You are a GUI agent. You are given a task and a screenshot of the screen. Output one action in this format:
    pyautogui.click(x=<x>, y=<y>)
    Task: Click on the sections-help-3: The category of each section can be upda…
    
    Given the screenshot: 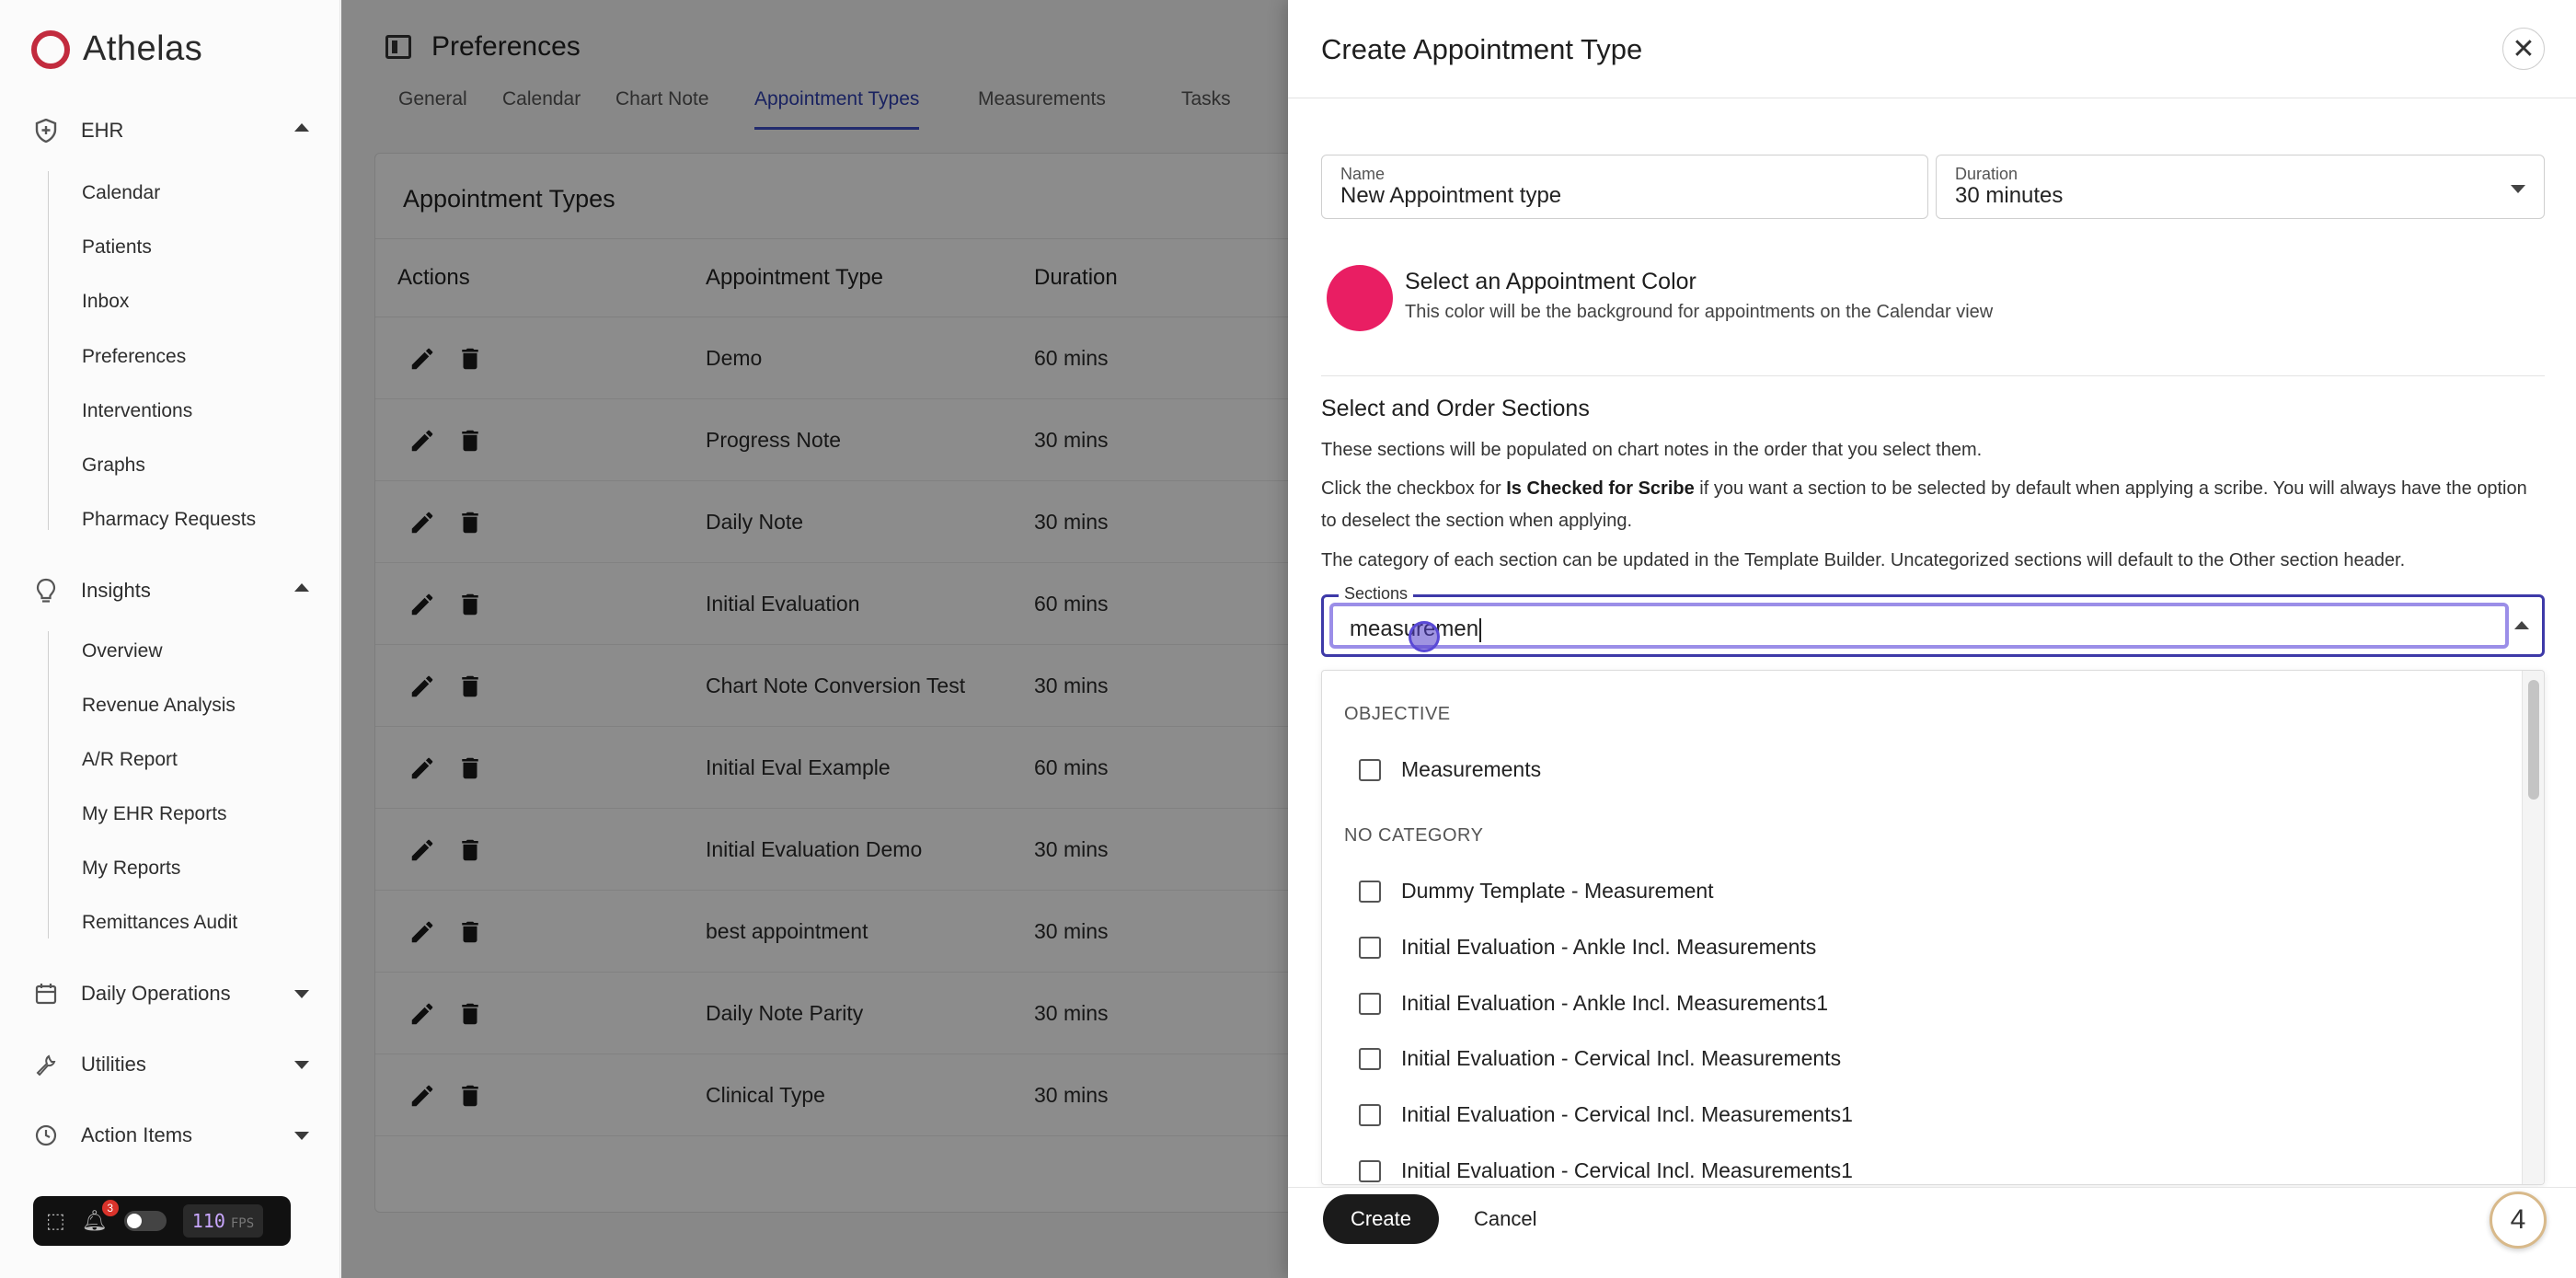 What is the action you would take?
    pyautogui.click(x=1863, y=560)
    